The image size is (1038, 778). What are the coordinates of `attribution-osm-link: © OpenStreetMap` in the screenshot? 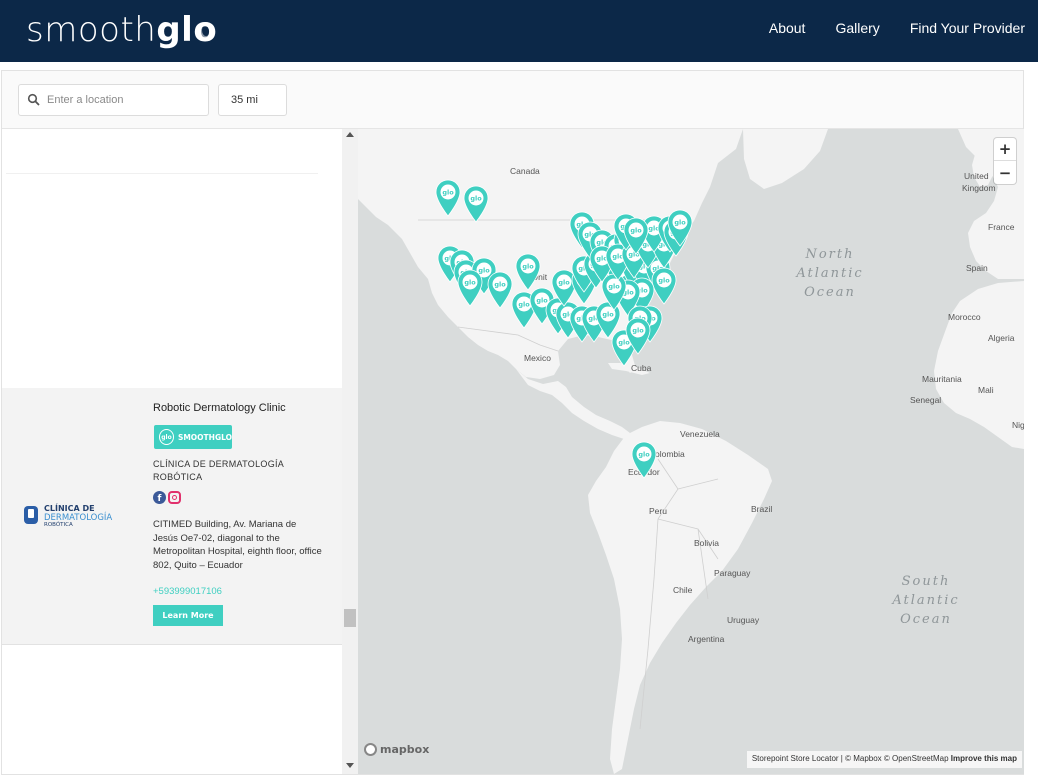 It's located at (916, 758).